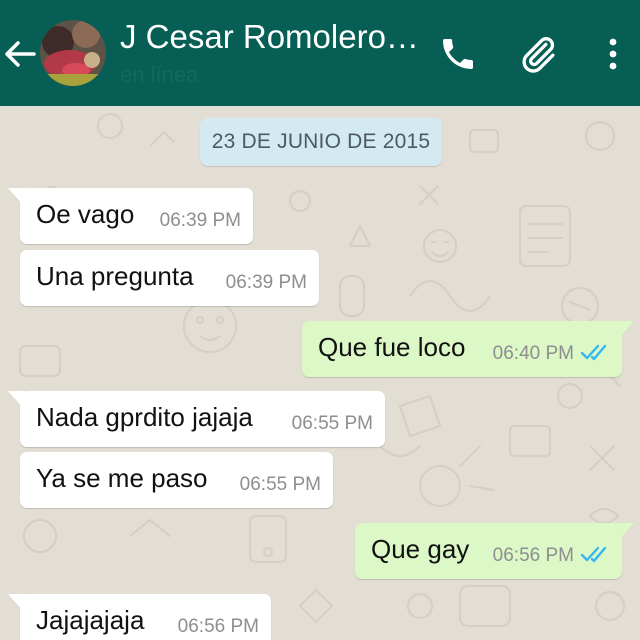 The width and height of the screenshot is (640, 640). Describe the element at coordinates (321, 142) in the screenshot. I see `date-chip: 23 DE JUNIO DE 2015` at that location.